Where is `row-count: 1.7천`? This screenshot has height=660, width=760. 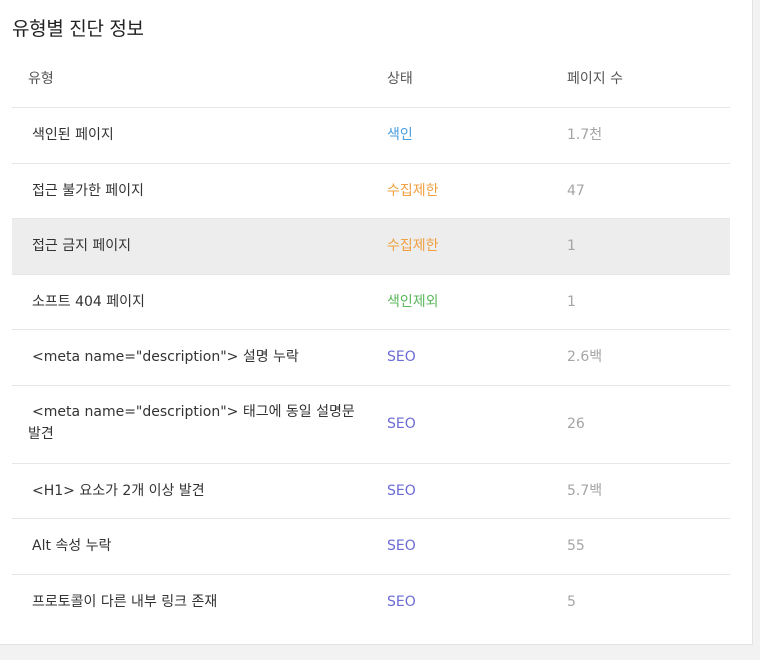 row-count: 1.7천 is located at coordinates (585, 135).